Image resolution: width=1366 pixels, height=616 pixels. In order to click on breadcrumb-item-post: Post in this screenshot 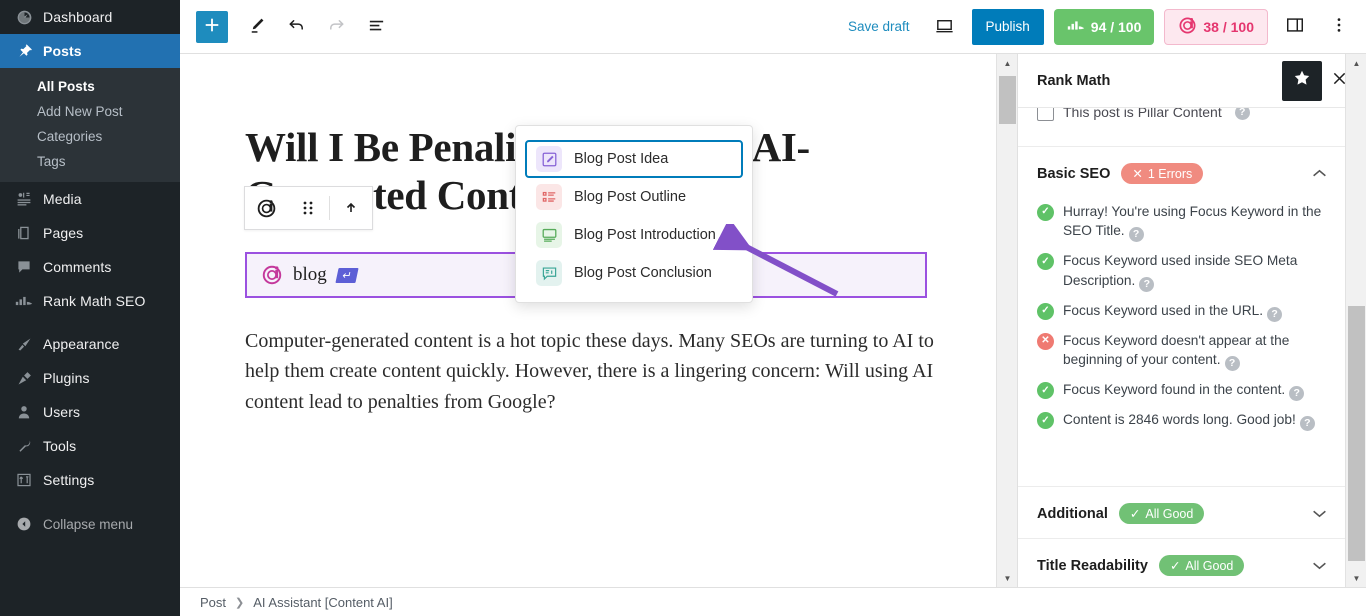, I will do `click(213, 602)`.